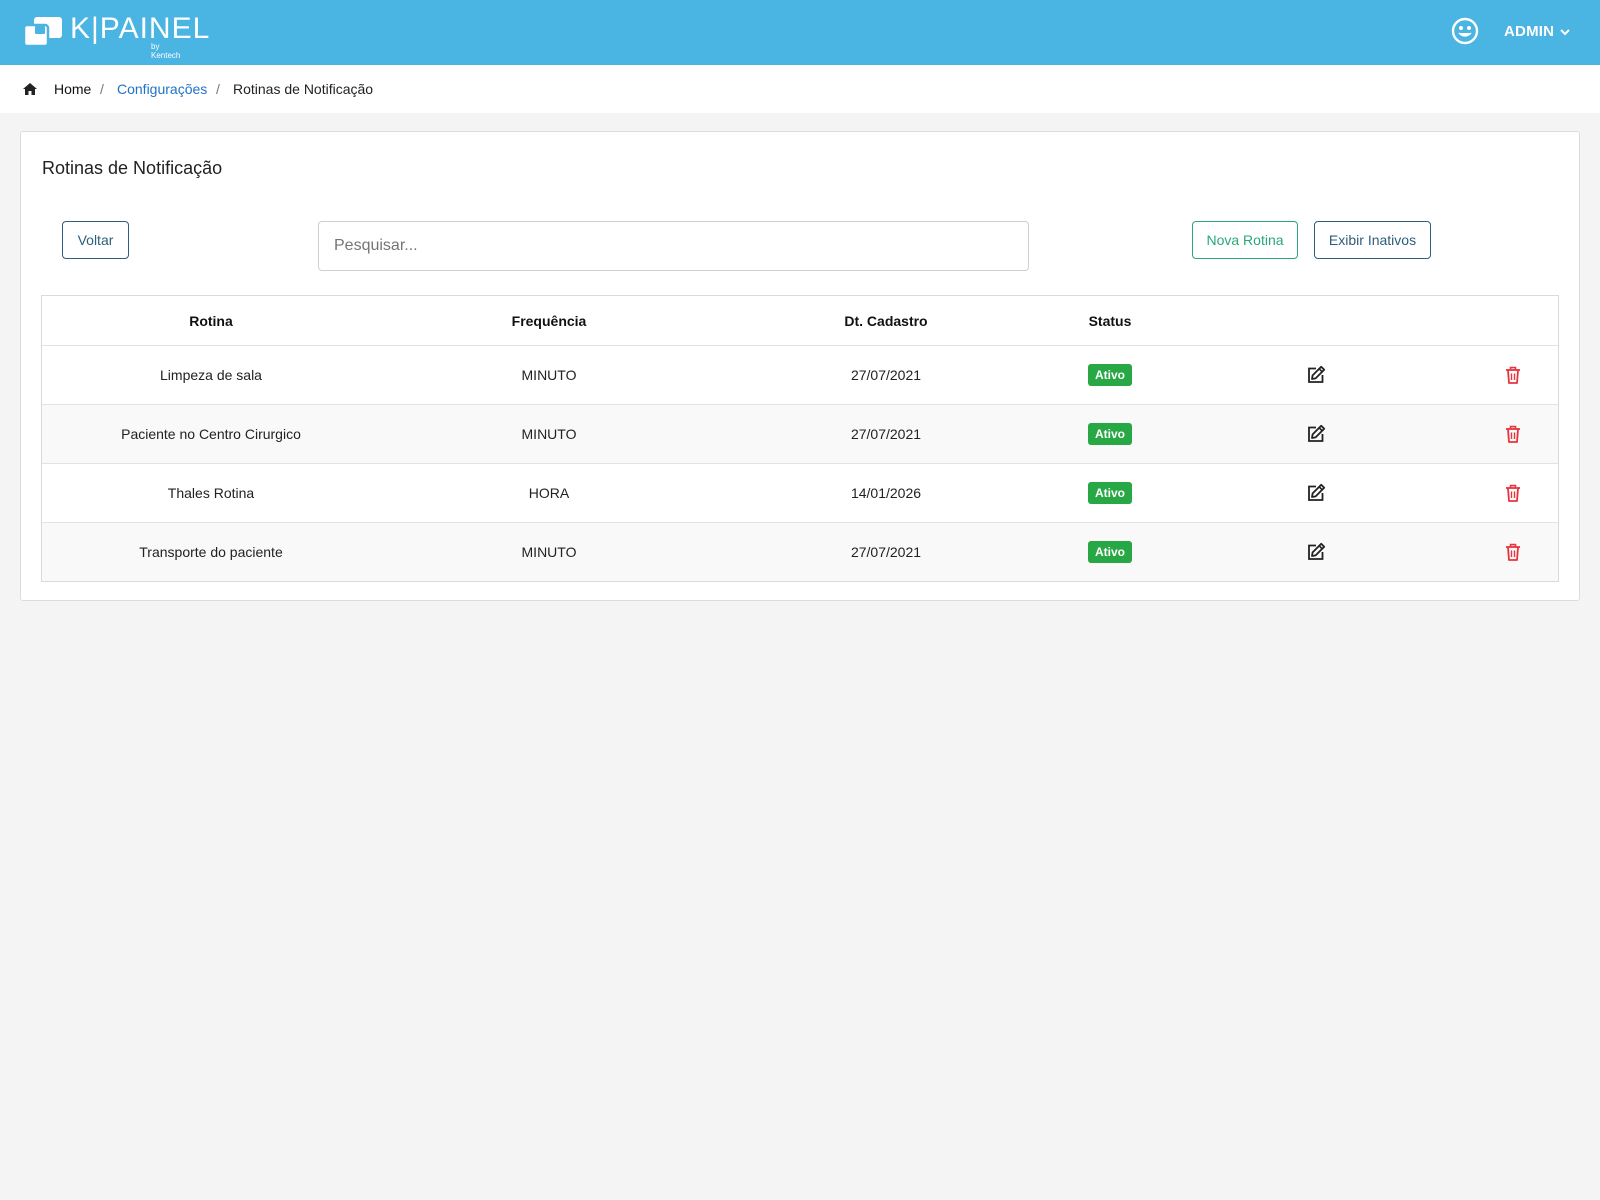 This screenshot has width=1600, height=1200. What do you see at coordinates (95, 240) in the screenshot?
I see `back-button: Voltar` at bounding box center [95, 240].